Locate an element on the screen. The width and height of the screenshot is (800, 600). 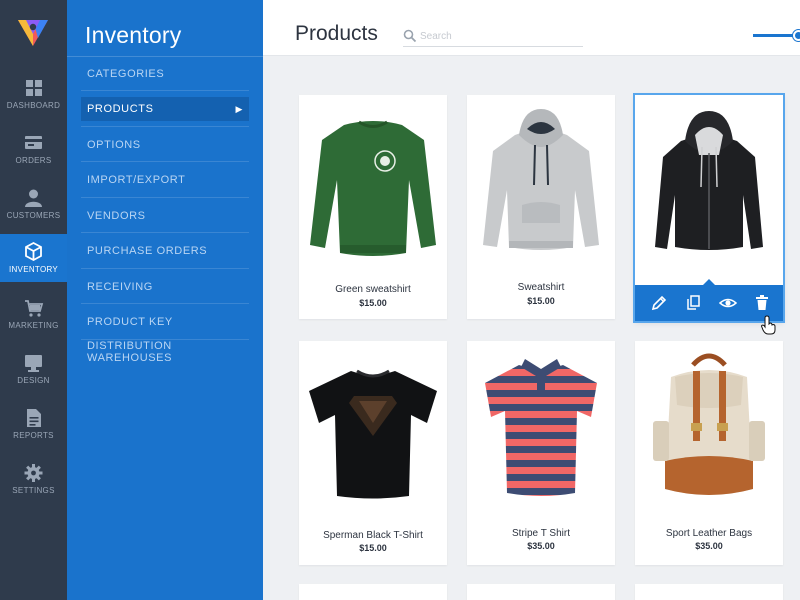
product-card-stripe-shirt: Stripe T Shirt $35.00 is located at coordinates (541, 453).